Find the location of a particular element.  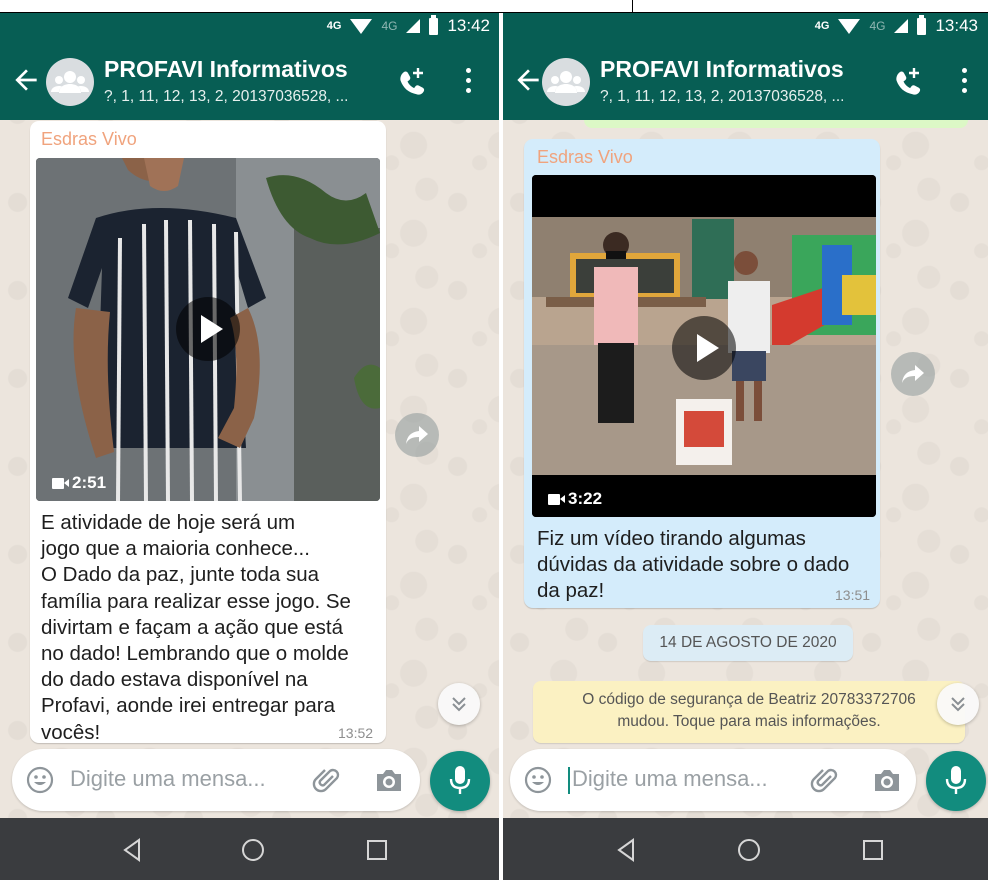

video-duration: 2:51 is located at coordinates (79, 483).